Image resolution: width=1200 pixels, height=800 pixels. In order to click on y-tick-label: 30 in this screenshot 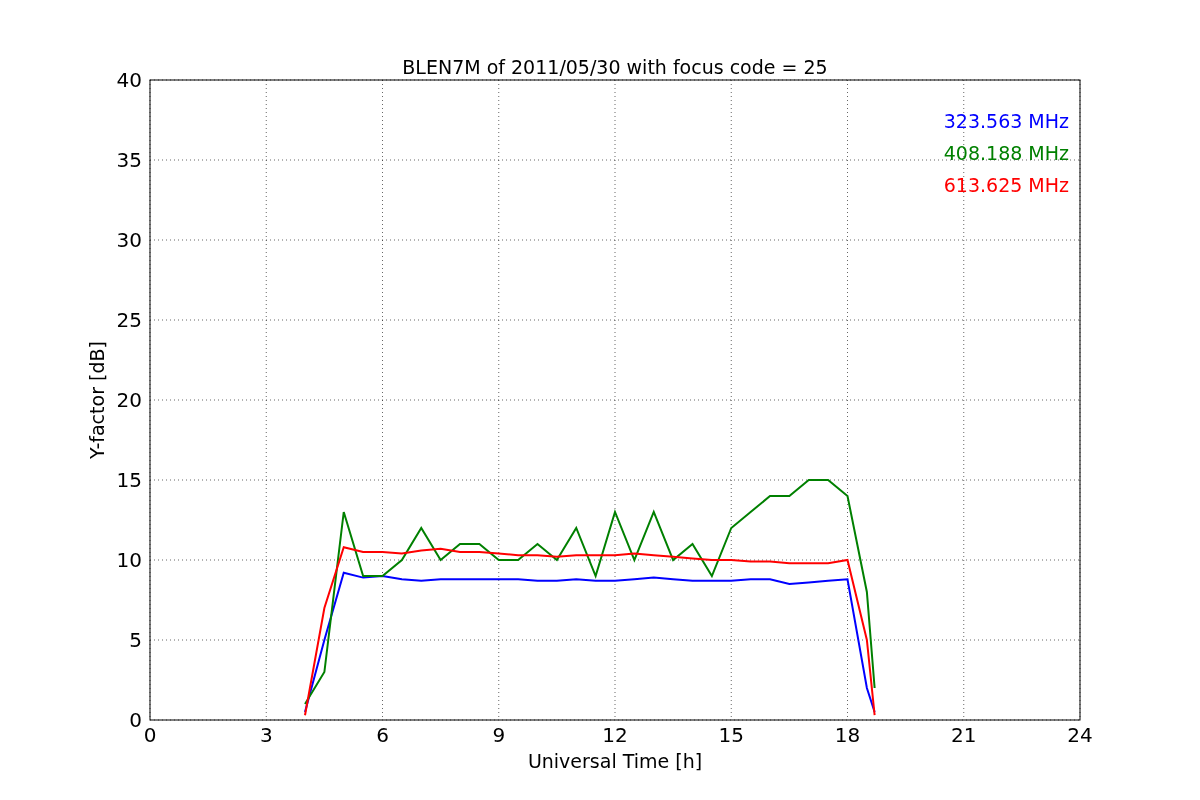, I will do `click(129, 240)`.